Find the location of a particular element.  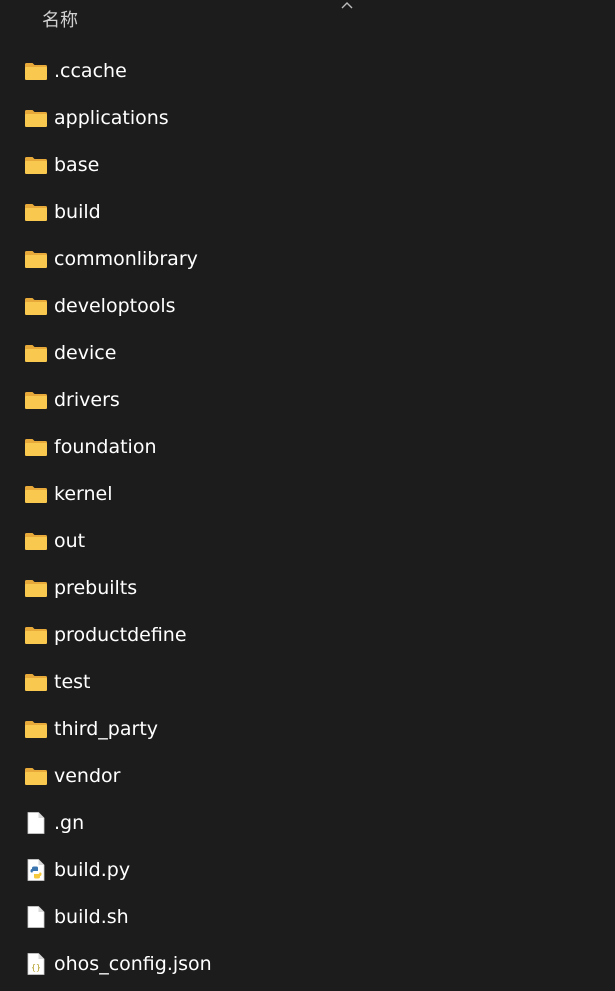

folder-row: third_party is located at coordinates (307, 728).